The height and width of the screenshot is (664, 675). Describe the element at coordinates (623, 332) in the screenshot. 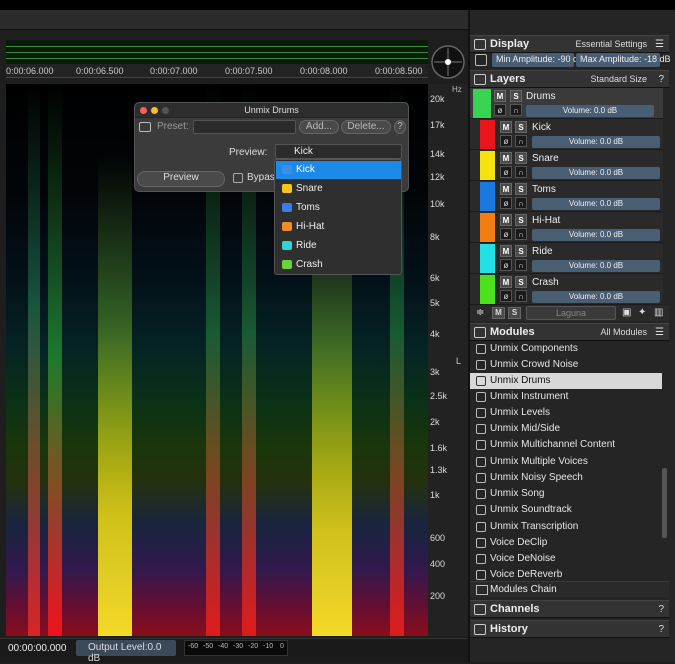

I see `modules-filter-dropdown: All Modules` at that location.